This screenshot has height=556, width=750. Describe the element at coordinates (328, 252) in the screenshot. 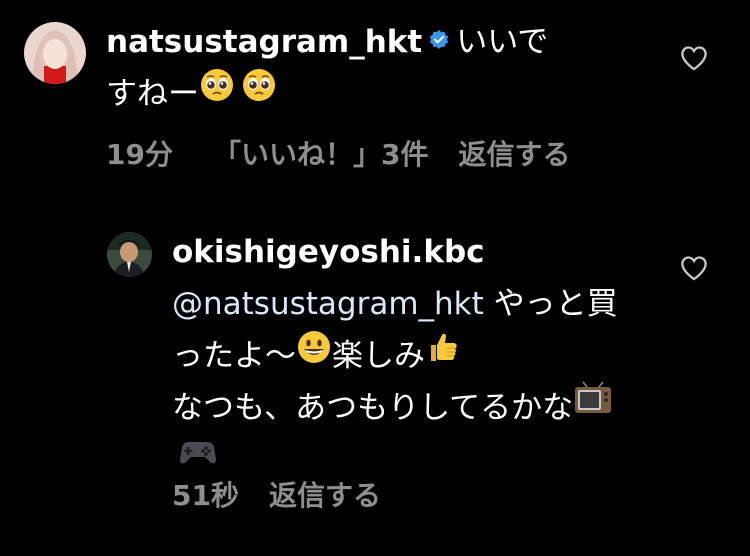

I see `comment-2-username: okishigeyoshi.kbc` at that location.